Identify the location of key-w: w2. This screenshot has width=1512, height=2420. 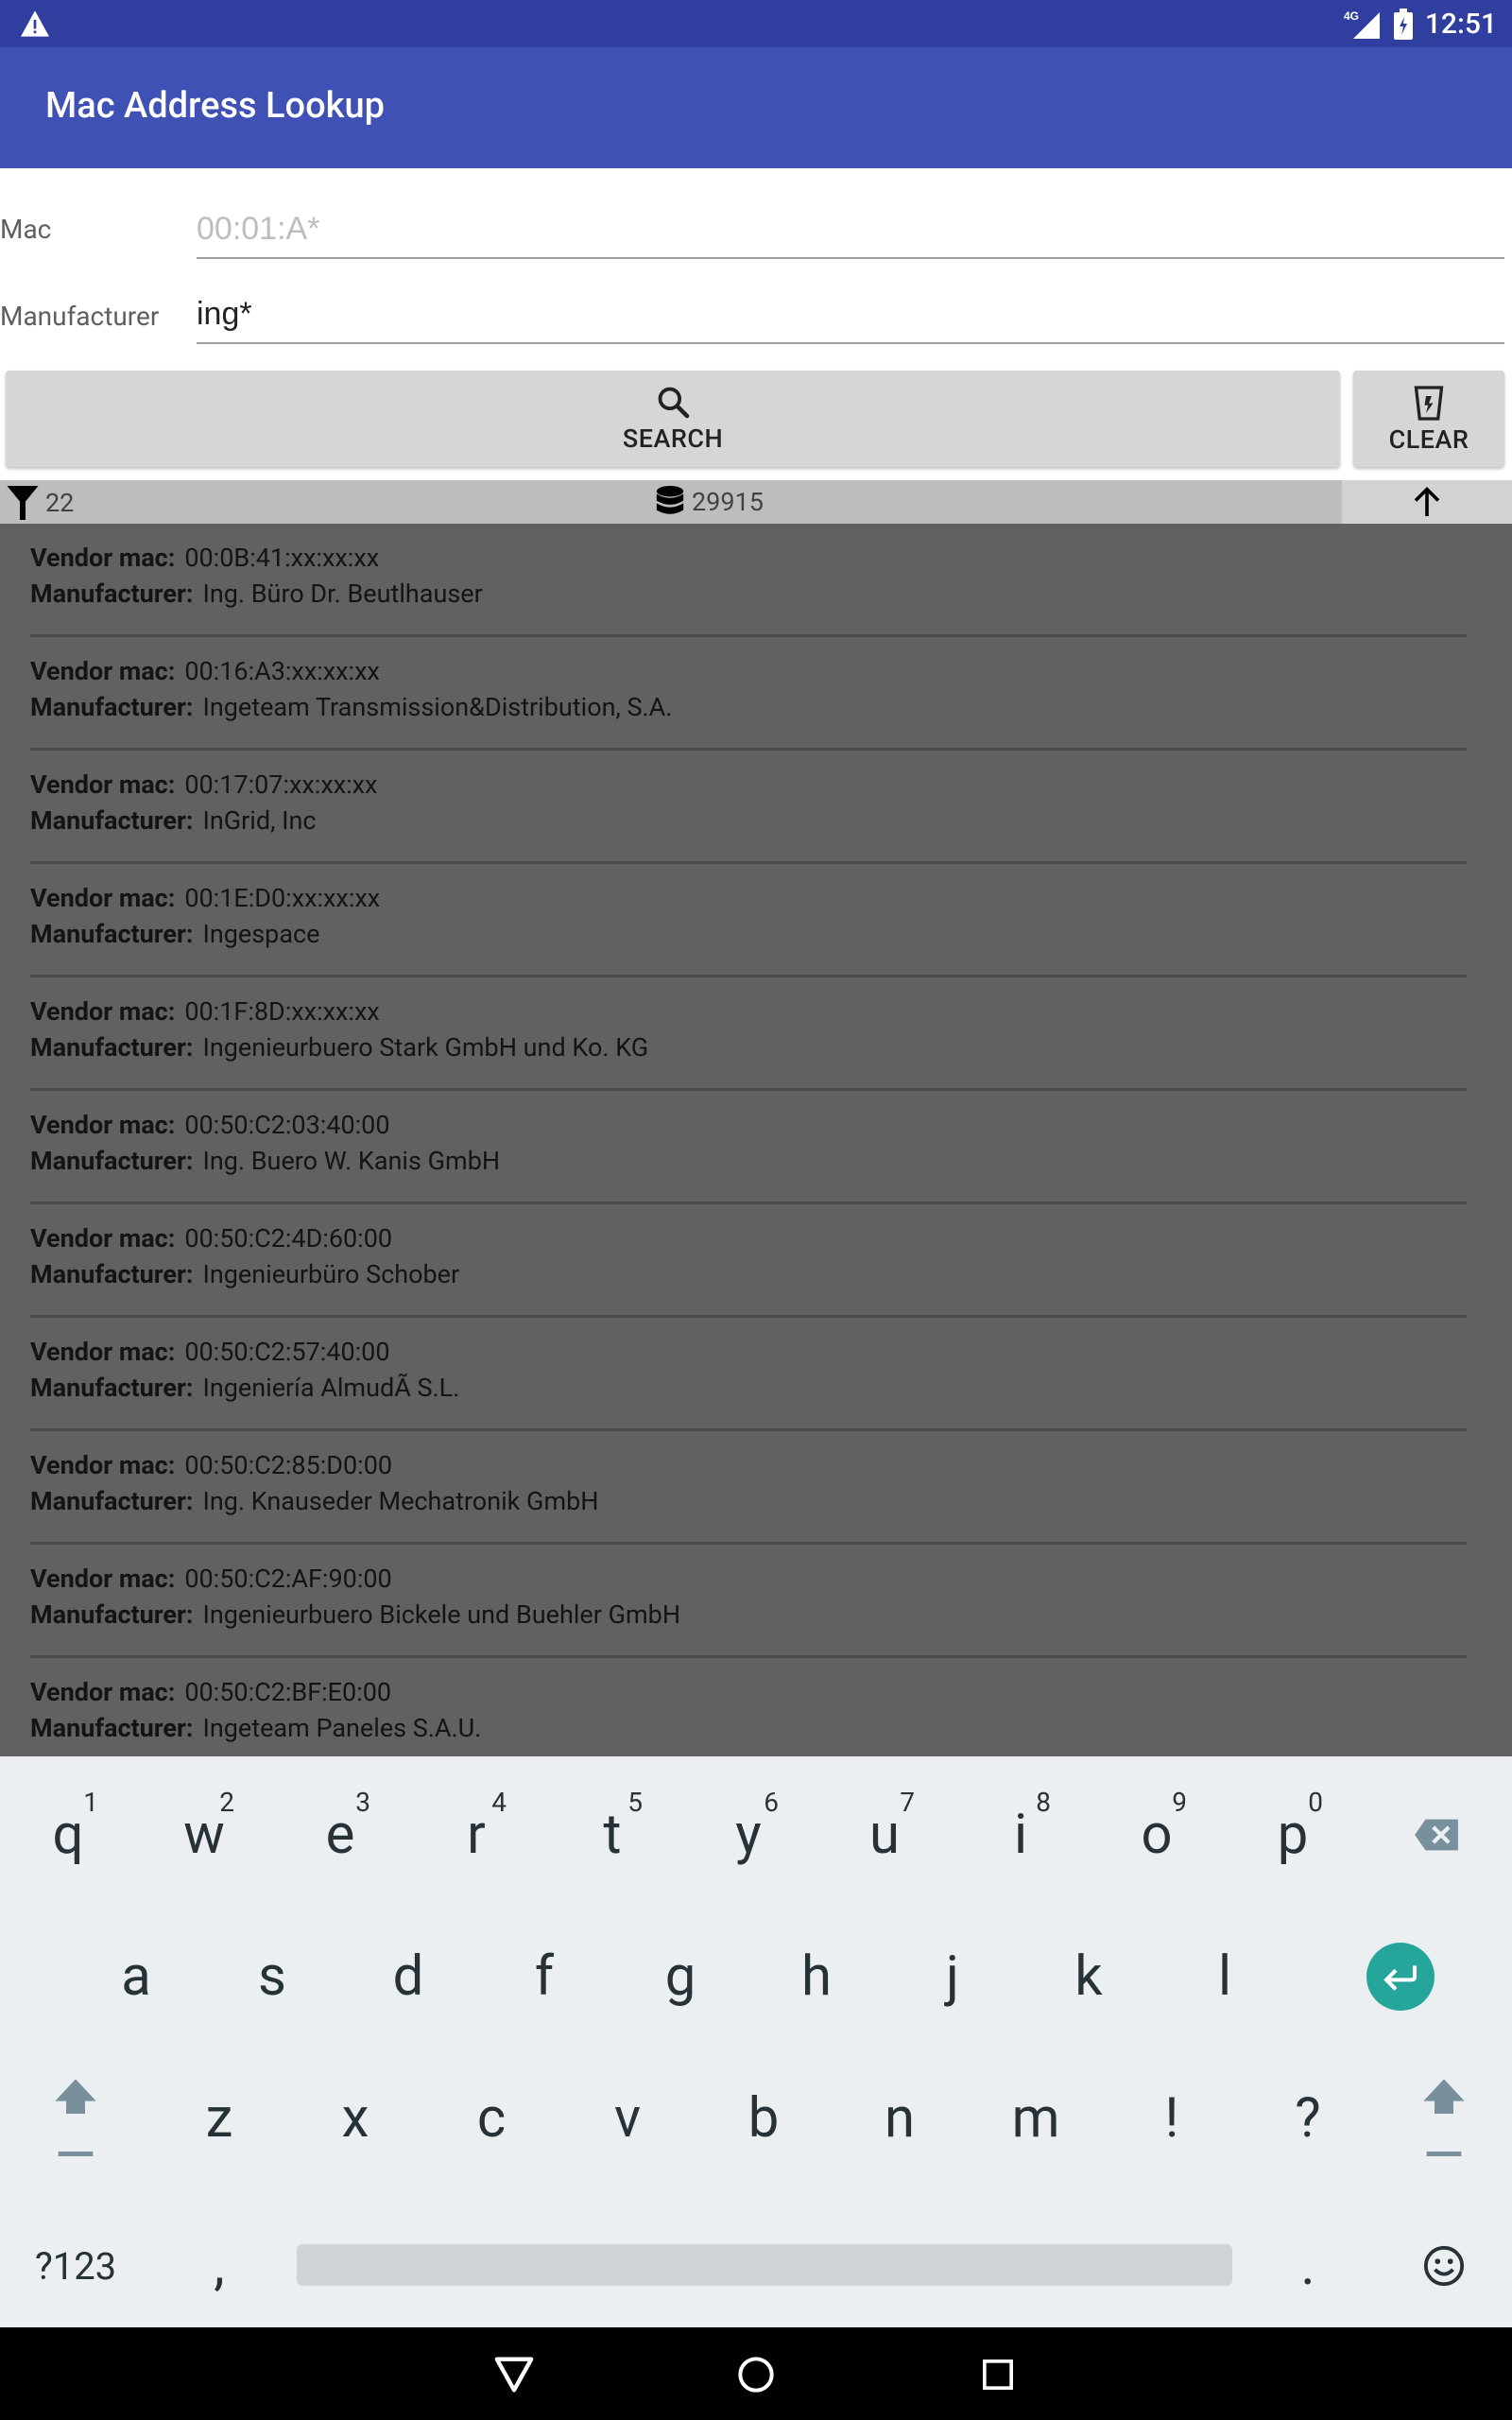
(204, 1834).